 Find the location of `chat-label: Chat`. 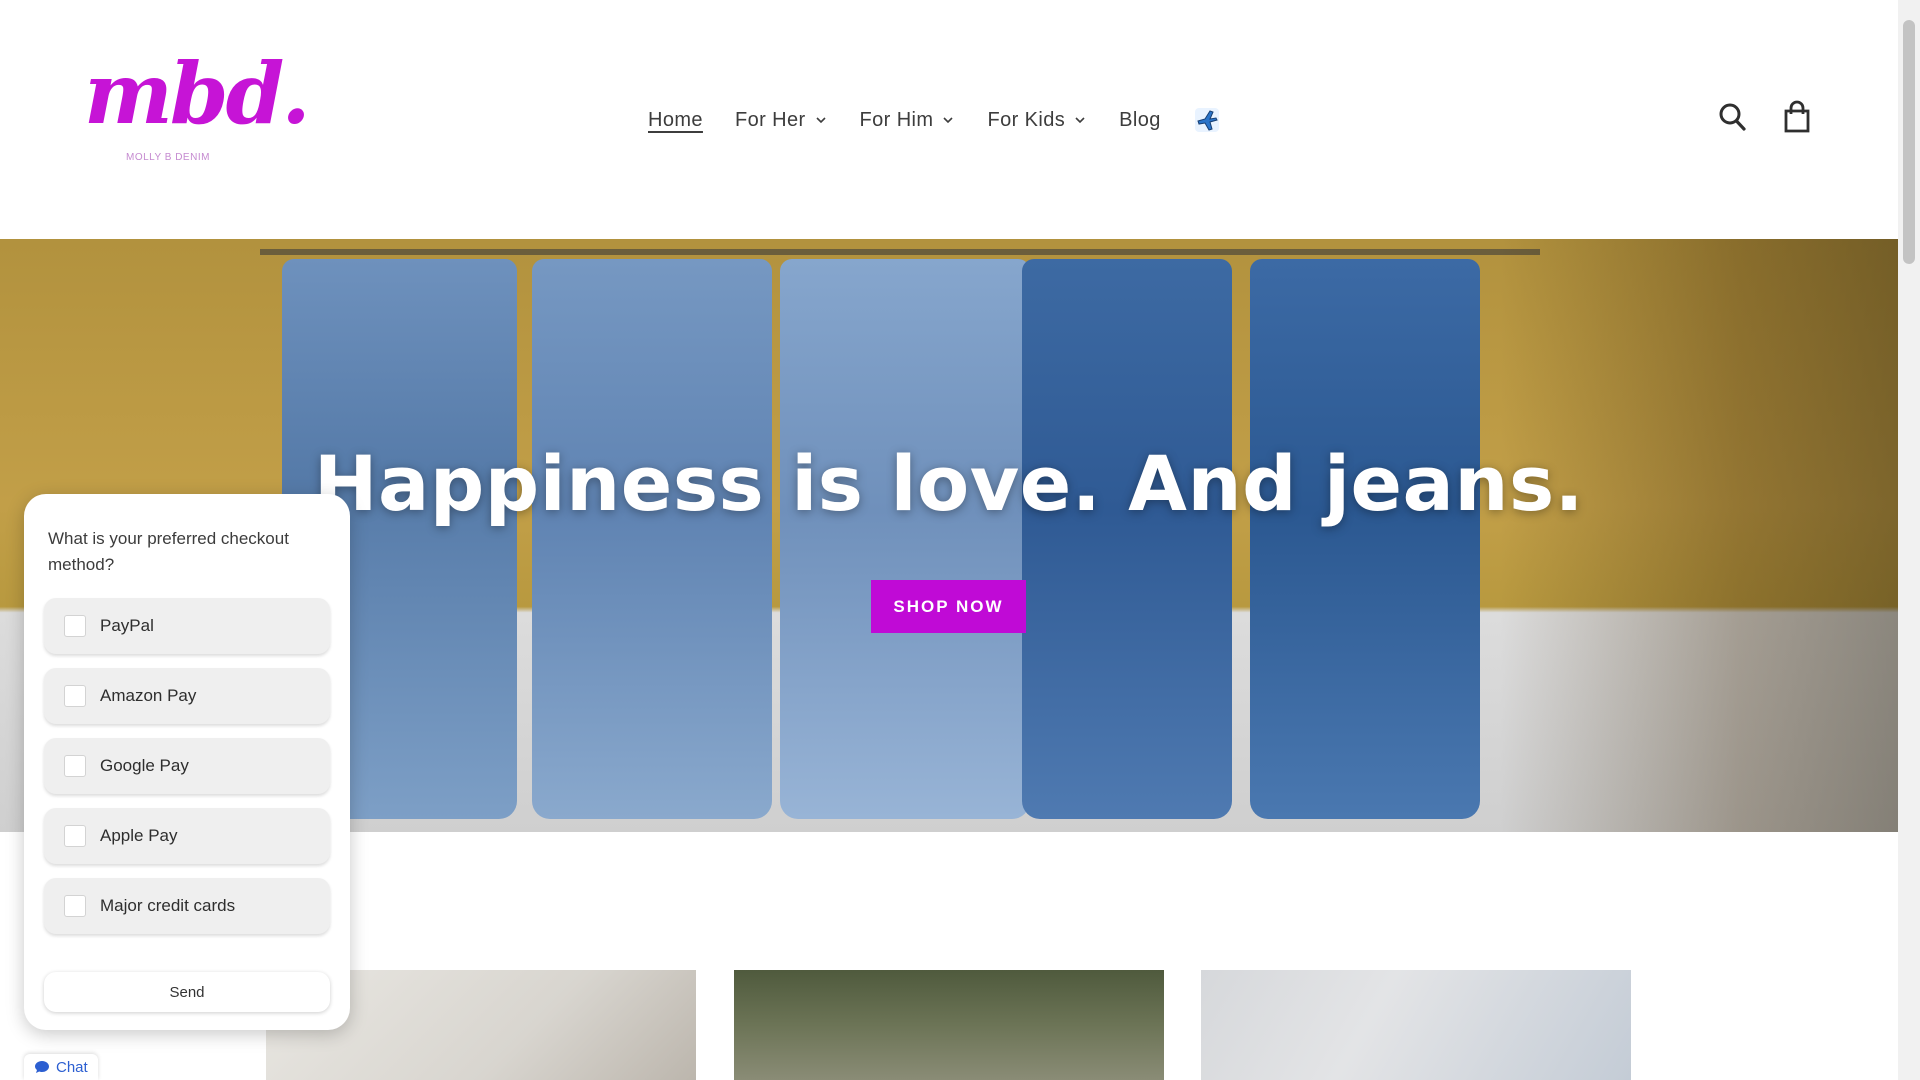

chat-label: Chat is located at coordinates (72, 1067).